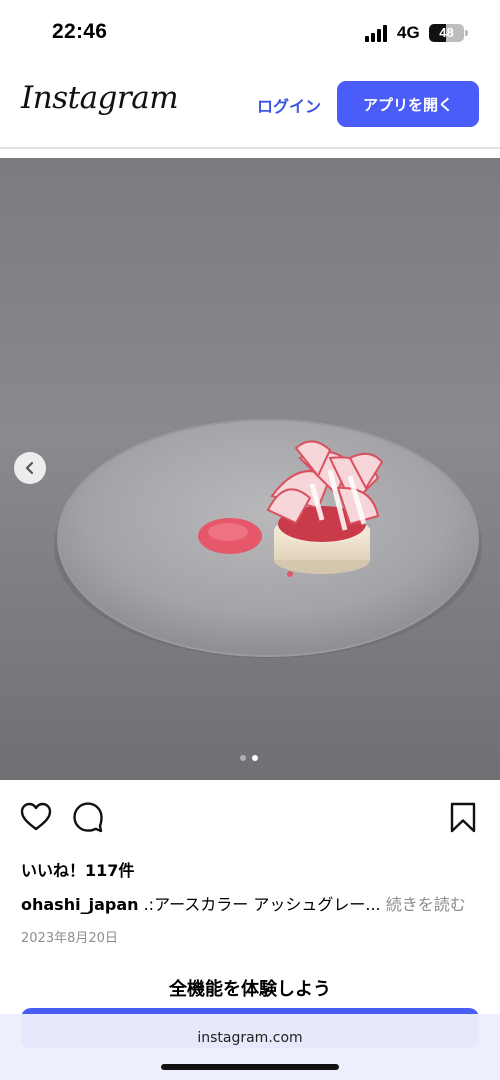 This screenshot has width=500, height=1080. What do you see at coordinates (289, 105) in the screenshot?
I see `login-link: ログイン` at bounding box center [289, 105].